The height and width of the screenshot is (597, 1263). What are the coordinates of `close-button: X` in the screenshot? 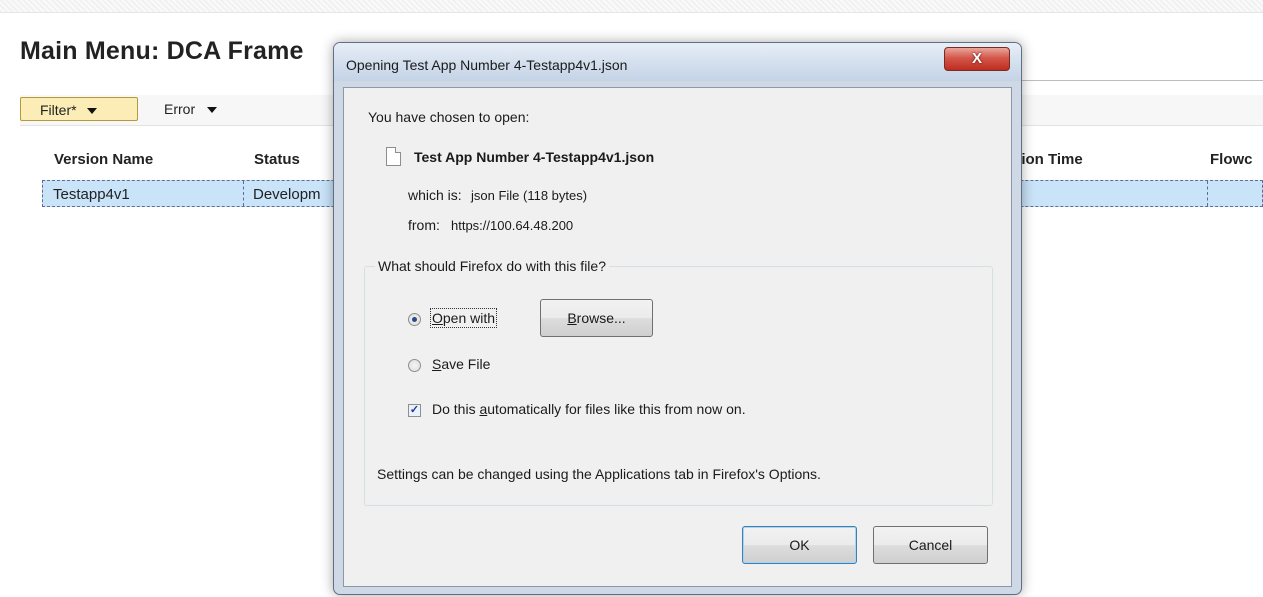 It's located at (977, 59).